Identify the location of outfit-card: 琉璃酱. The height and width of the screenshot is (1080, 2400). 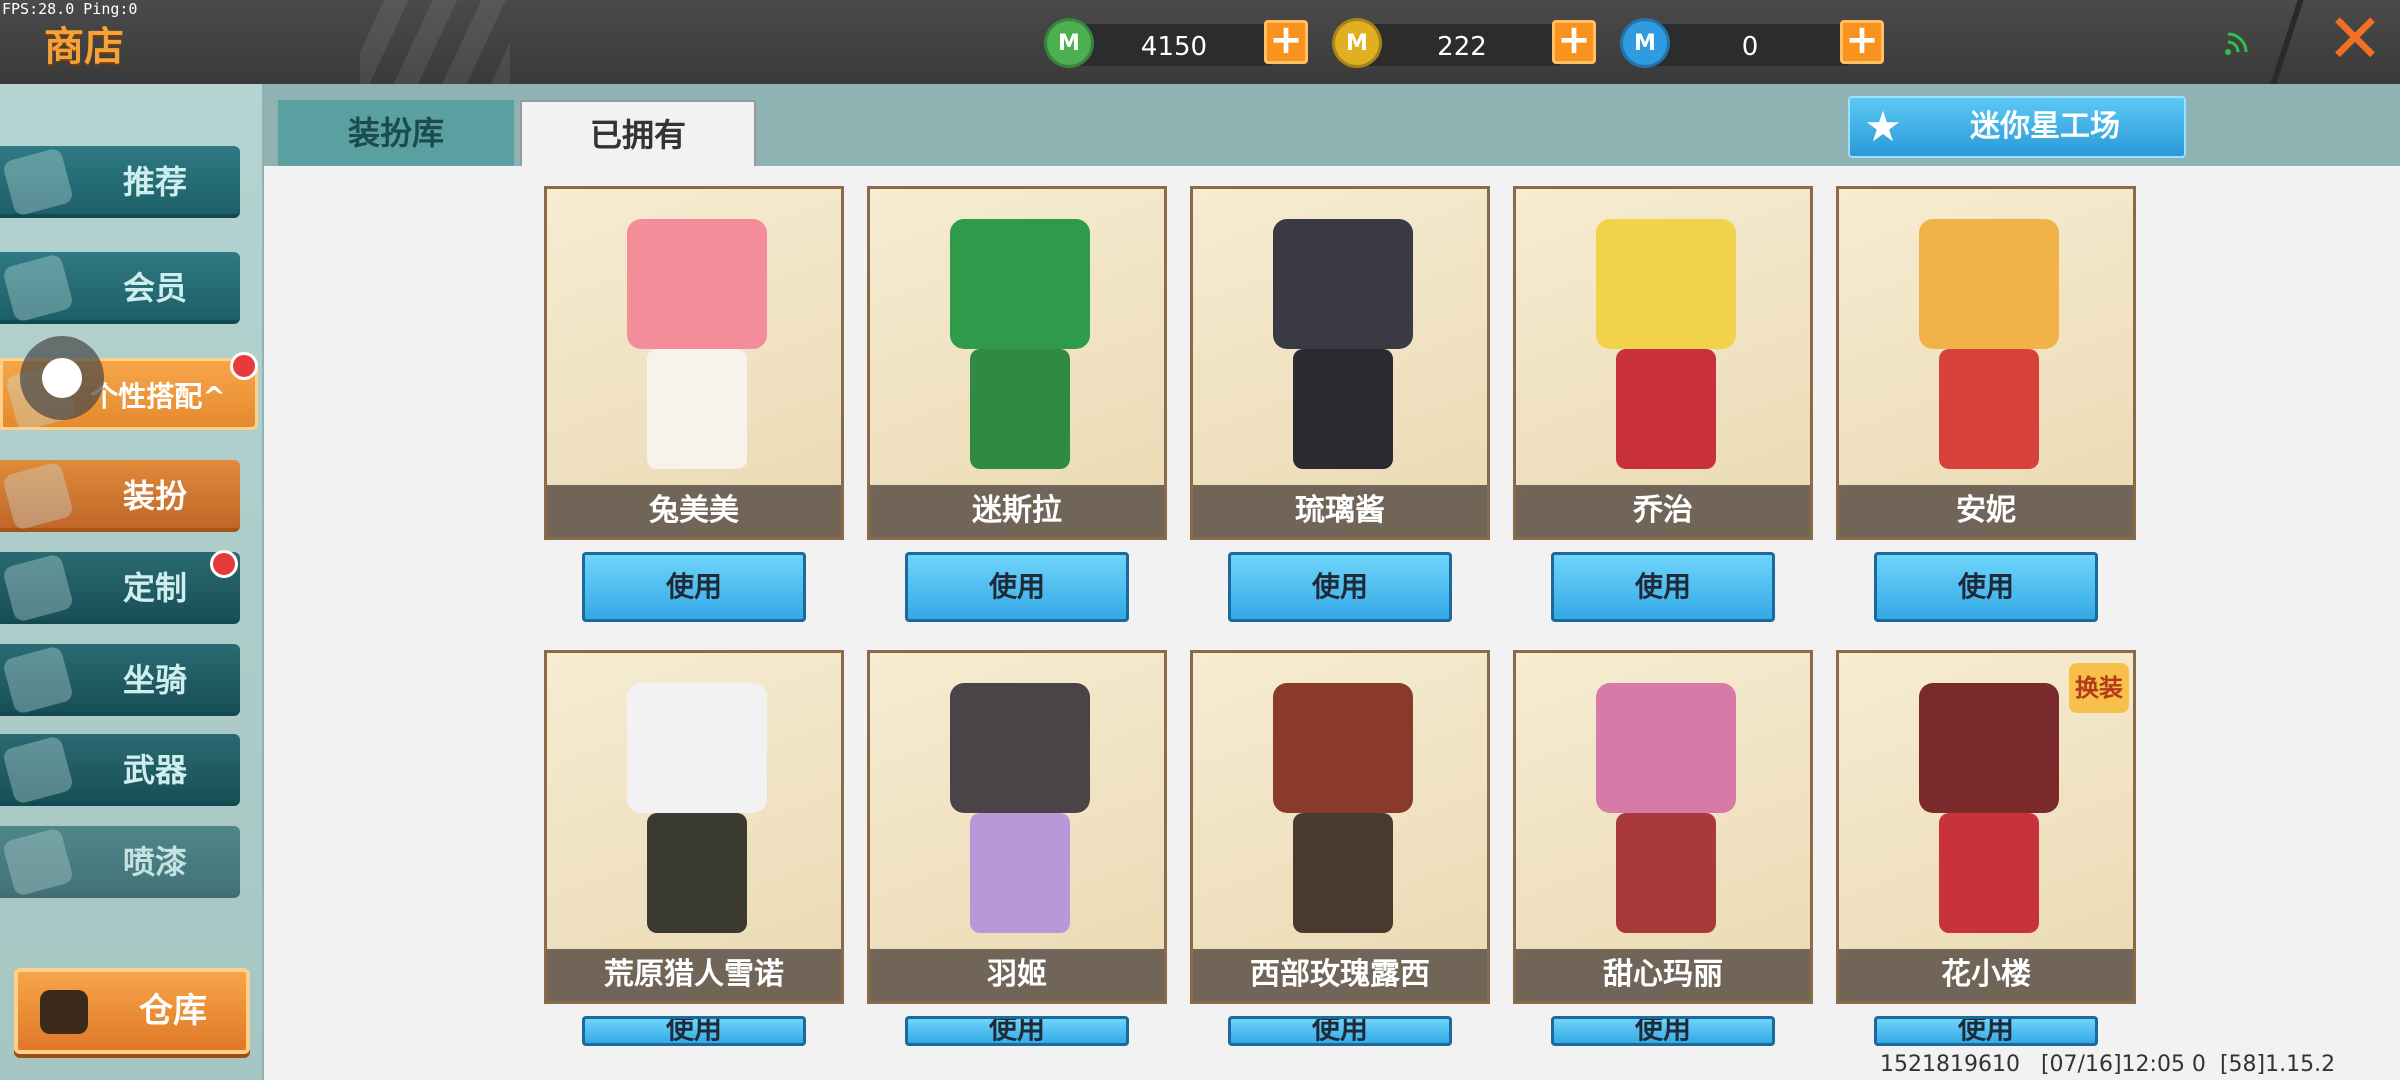
(1340, 363).